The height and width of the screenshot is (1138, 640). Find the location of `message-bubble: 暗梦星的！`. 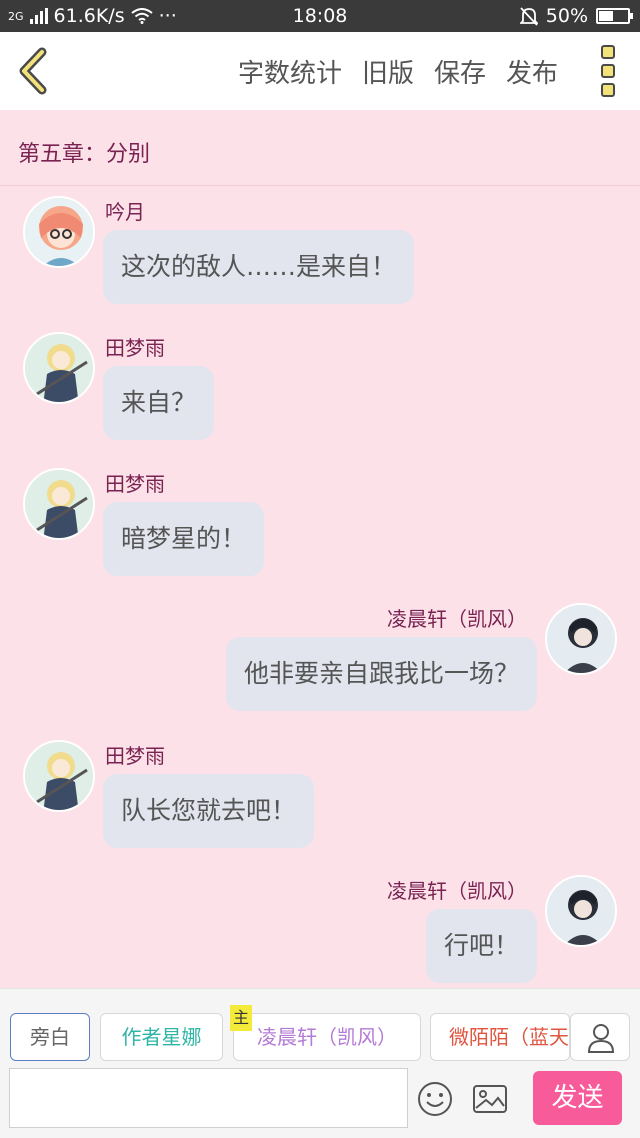

message-bubble: 暗梦星的！ is located at coordinates (184, 539).